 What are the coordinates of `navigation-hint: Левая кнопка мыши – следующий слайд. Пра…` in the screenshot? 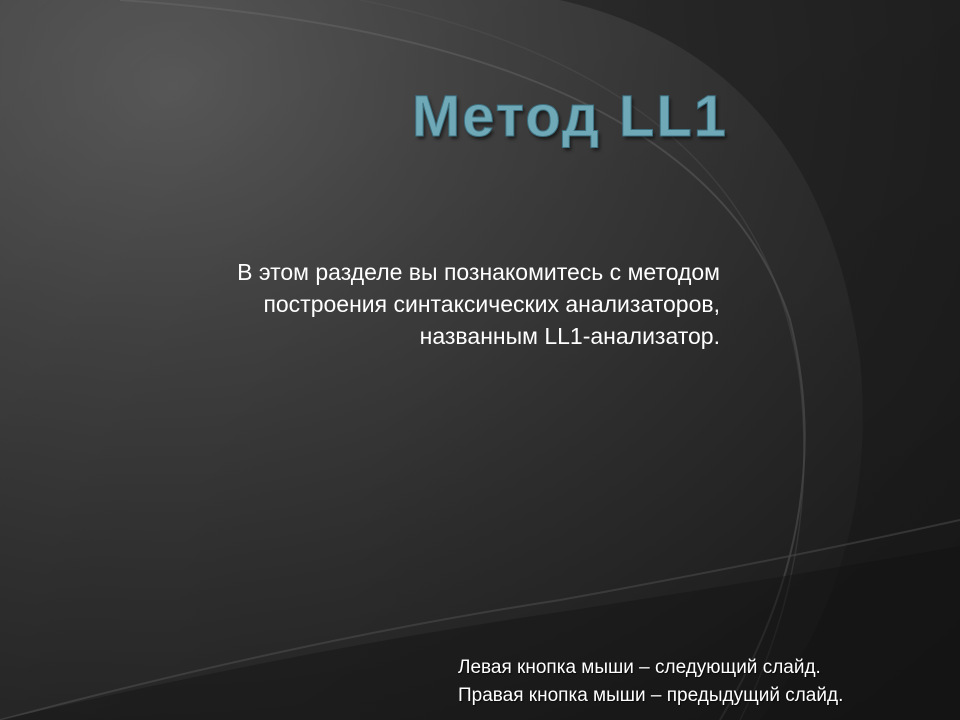 It's located at (705, 682).